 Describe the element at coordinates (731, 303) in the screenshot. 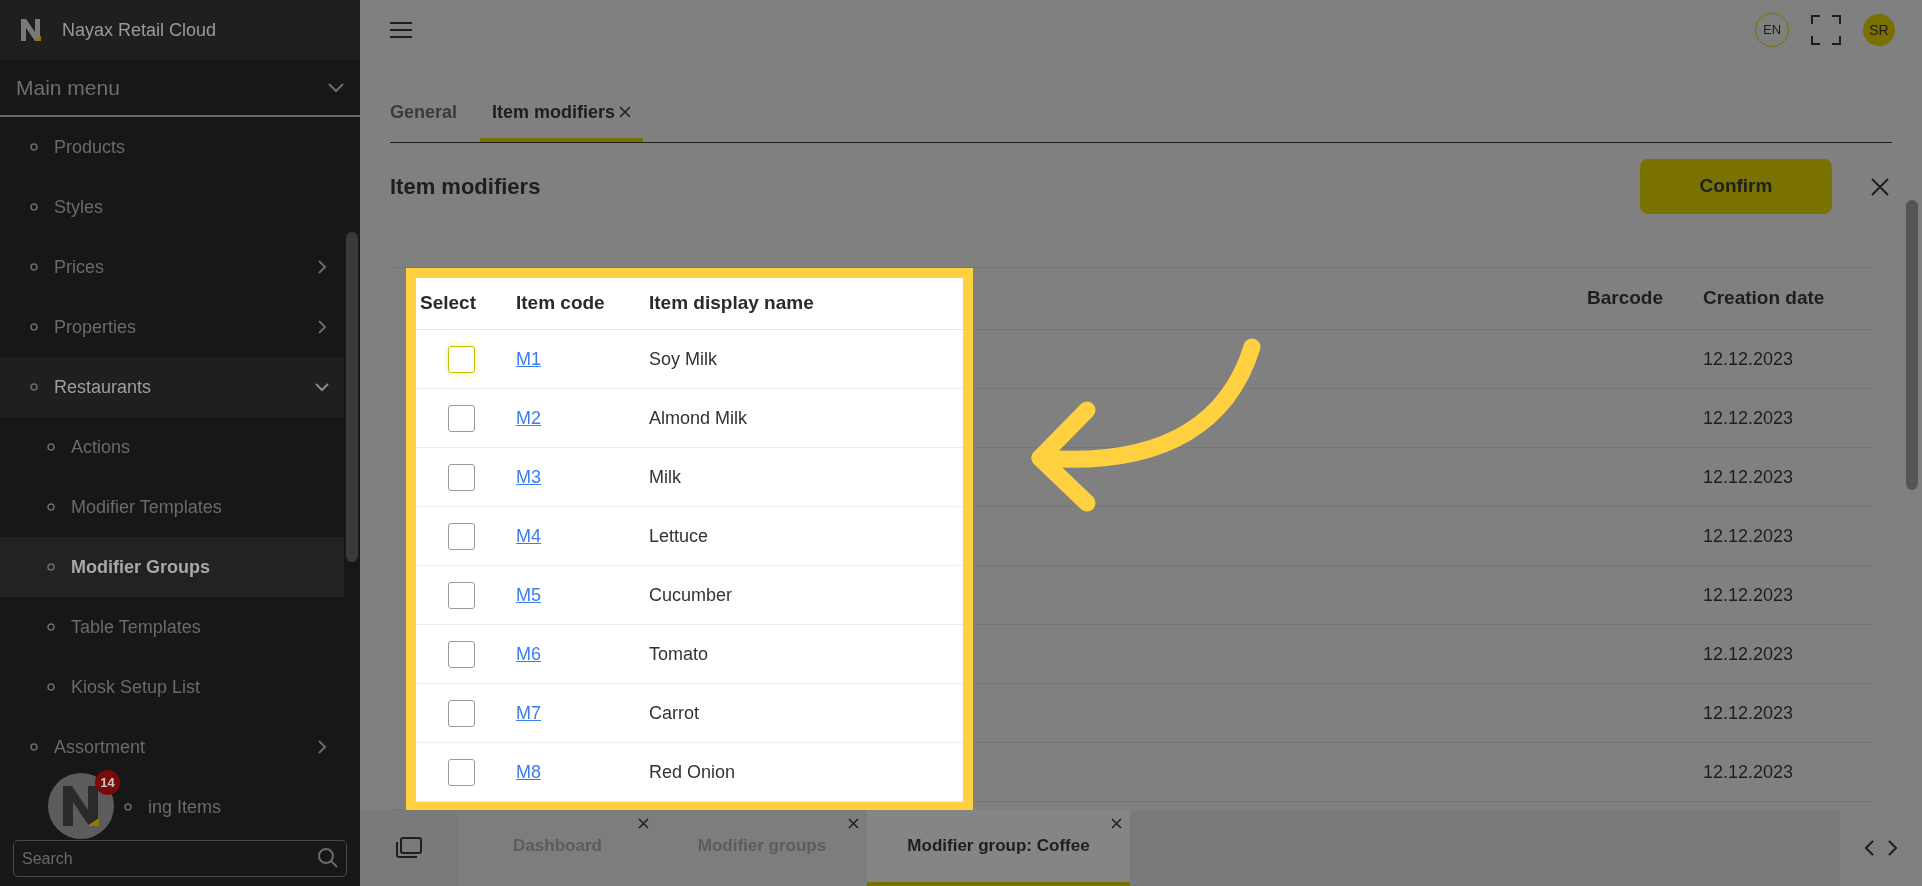

I see `column-header: Item display name` at that location.